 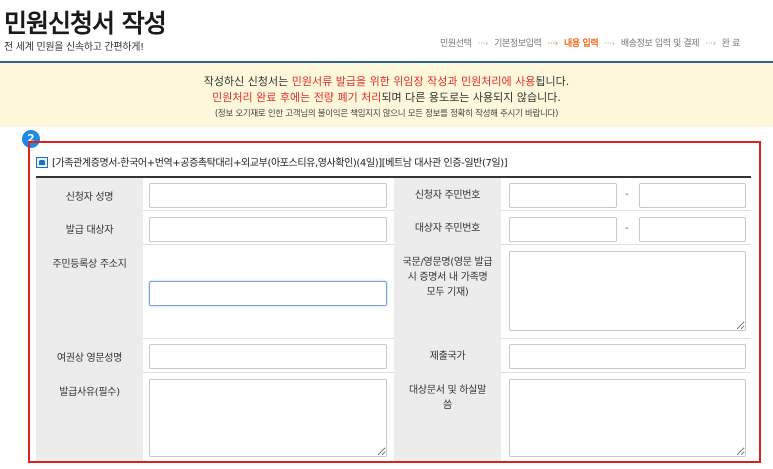 I want to click on applicant-name-cell, so click(x=268, y=194).